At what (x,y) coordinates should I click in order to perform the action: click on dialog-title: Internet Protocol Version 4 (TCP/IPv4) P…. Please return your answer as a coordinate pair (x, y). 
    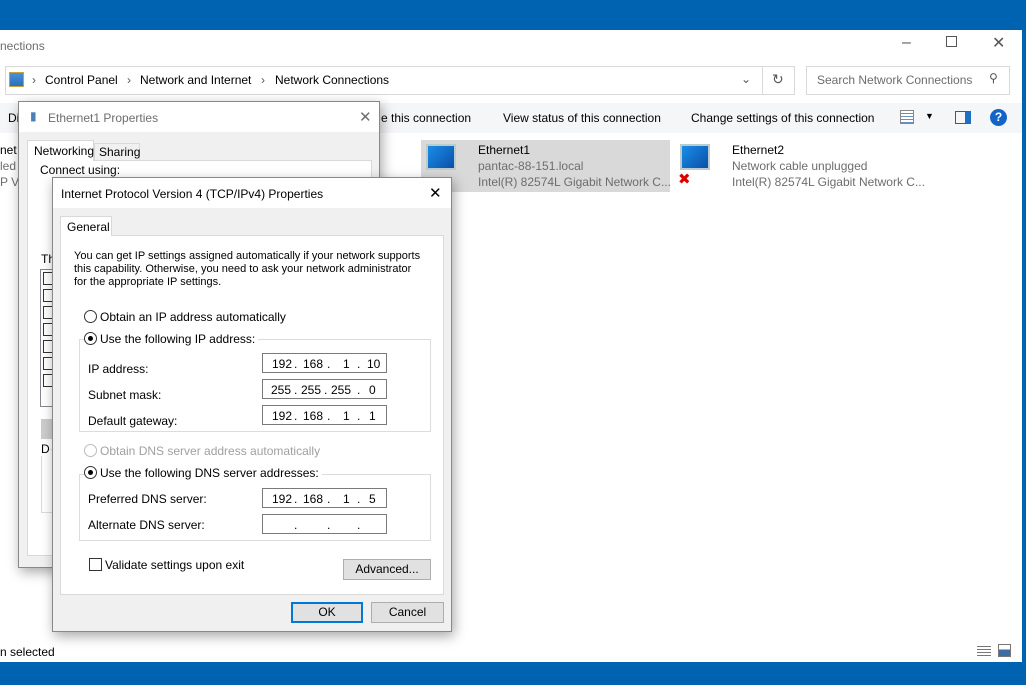
    Looking at the image, I should click on (192, 194).